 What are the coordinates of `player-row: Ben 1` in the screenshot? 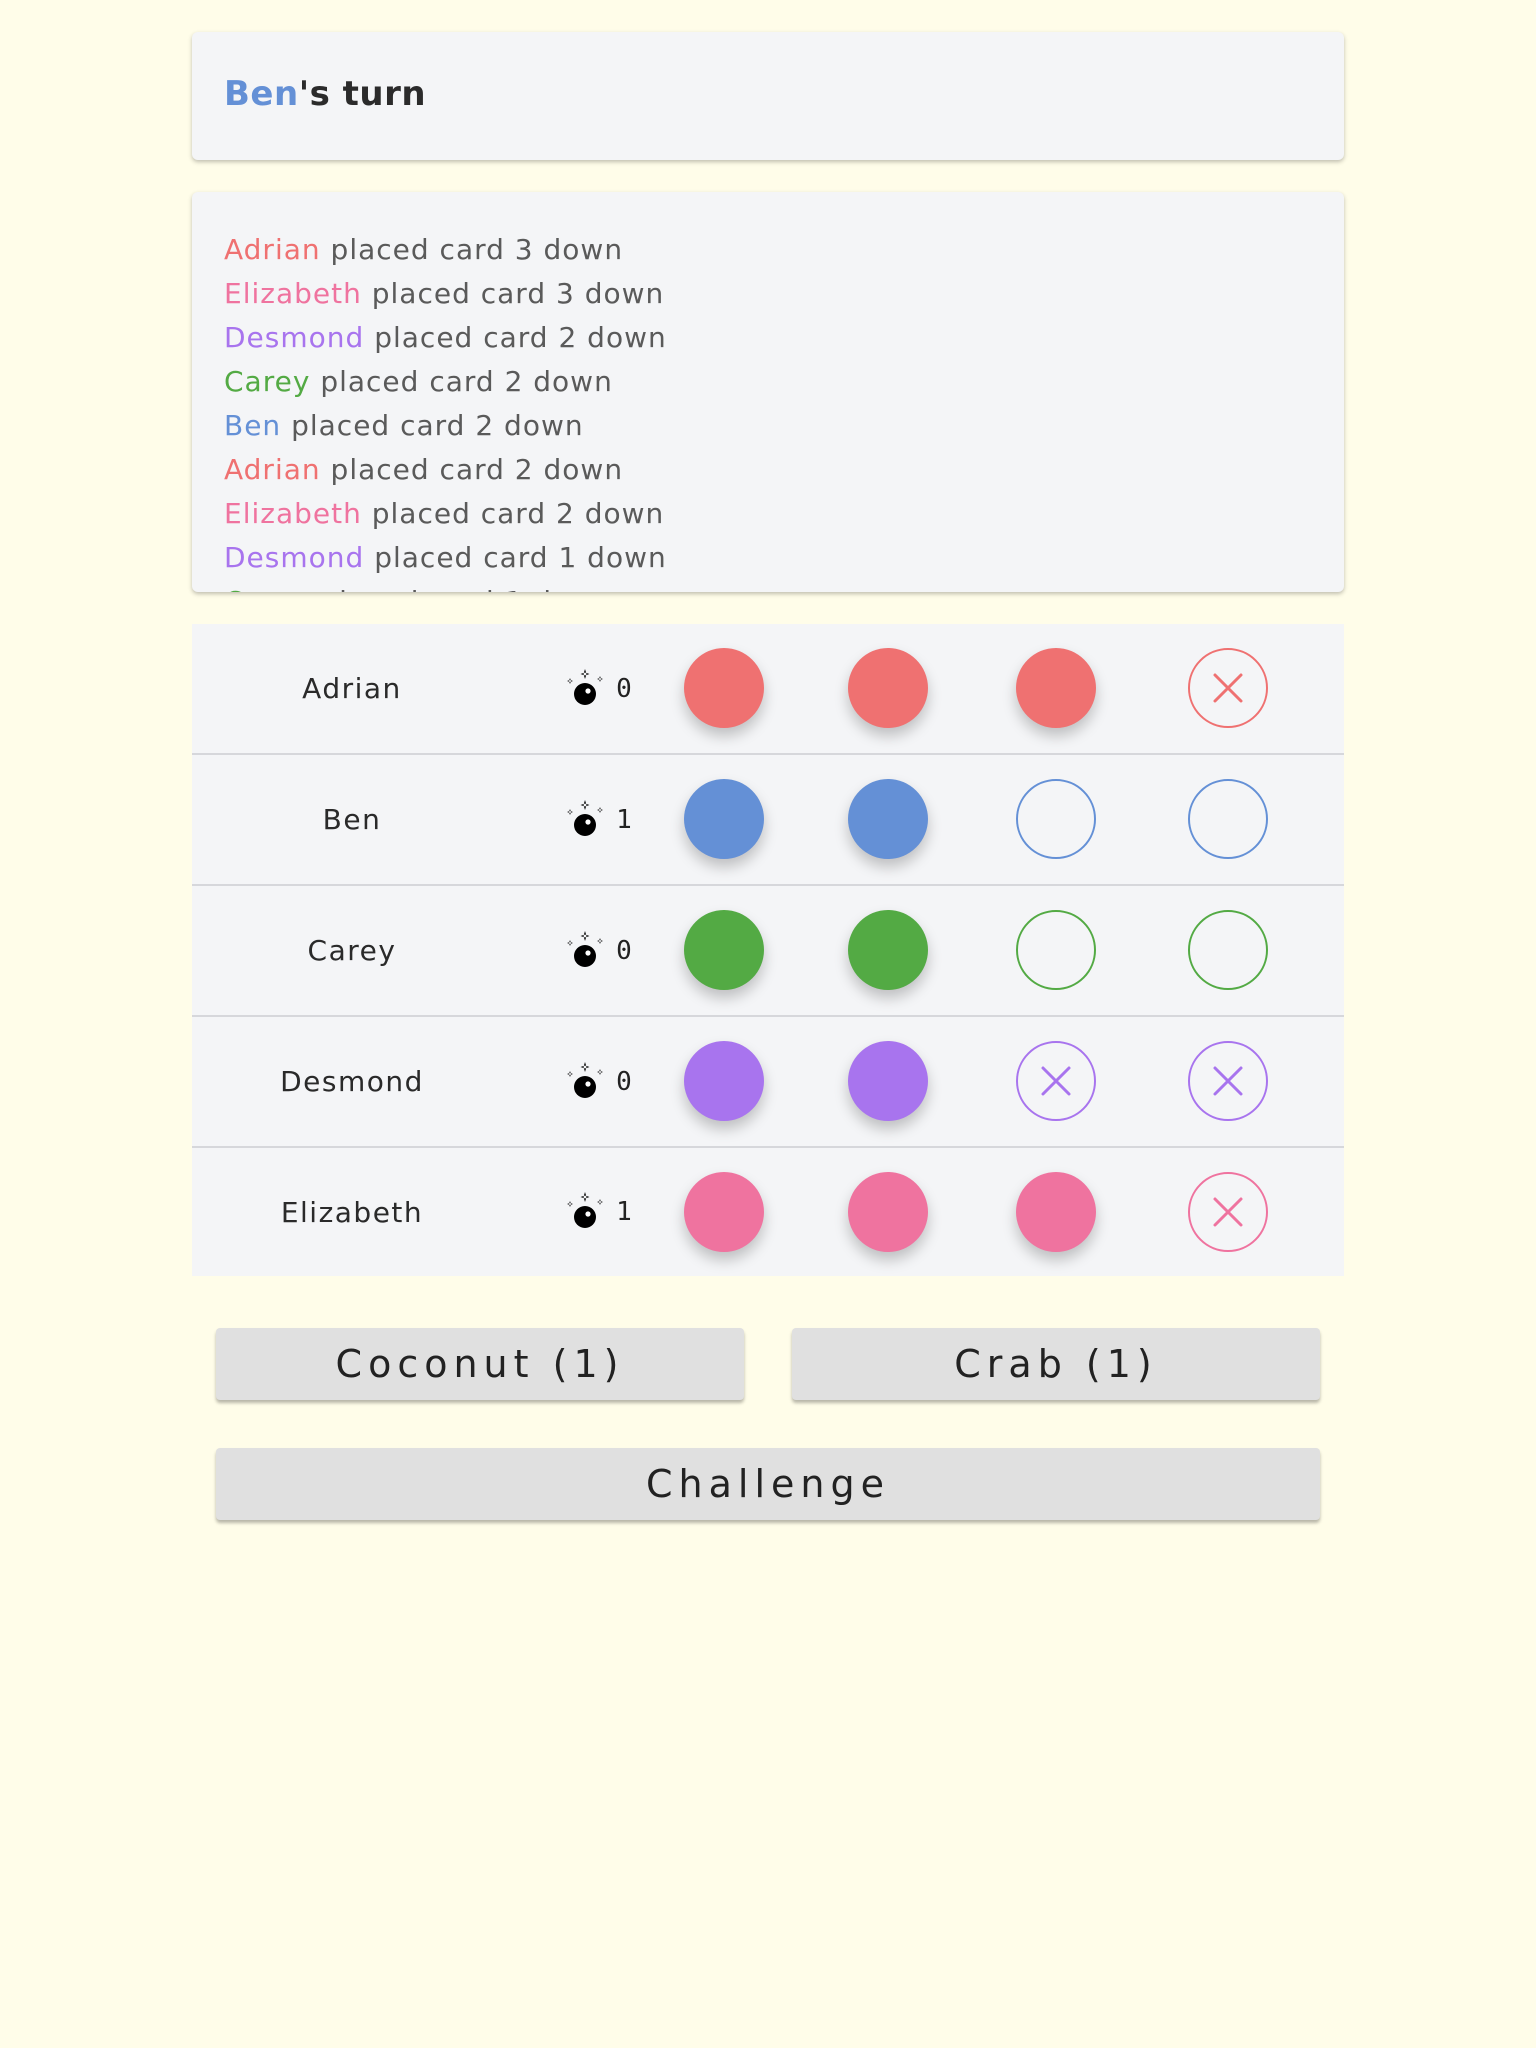 It's located at (768, 820).